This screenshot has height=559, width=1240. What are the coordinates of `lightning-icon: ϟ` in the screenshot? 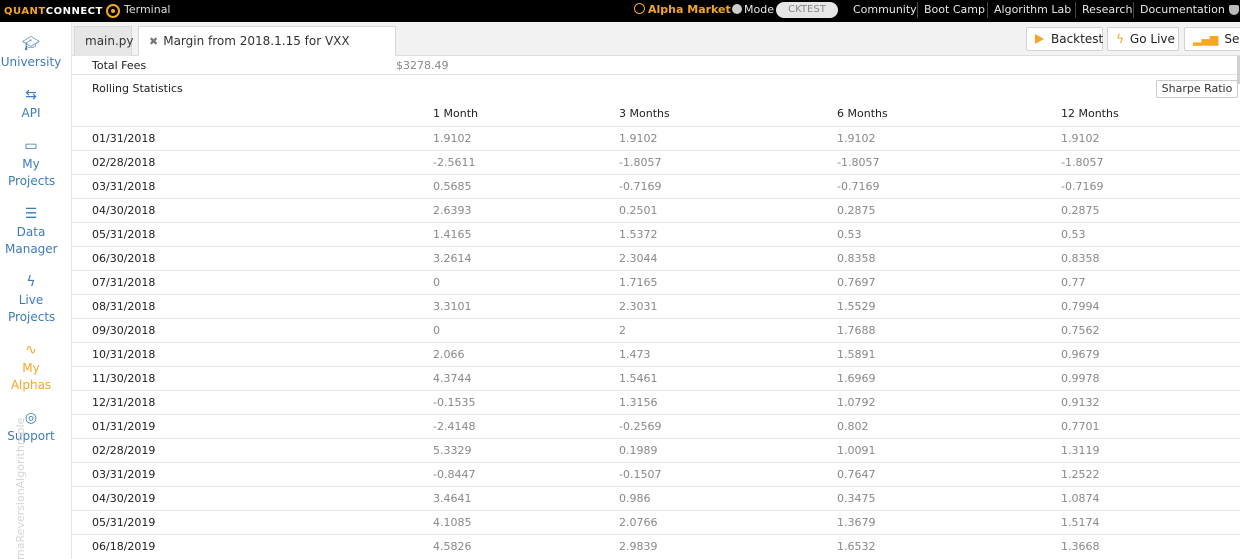 It's located at (1120, 39).